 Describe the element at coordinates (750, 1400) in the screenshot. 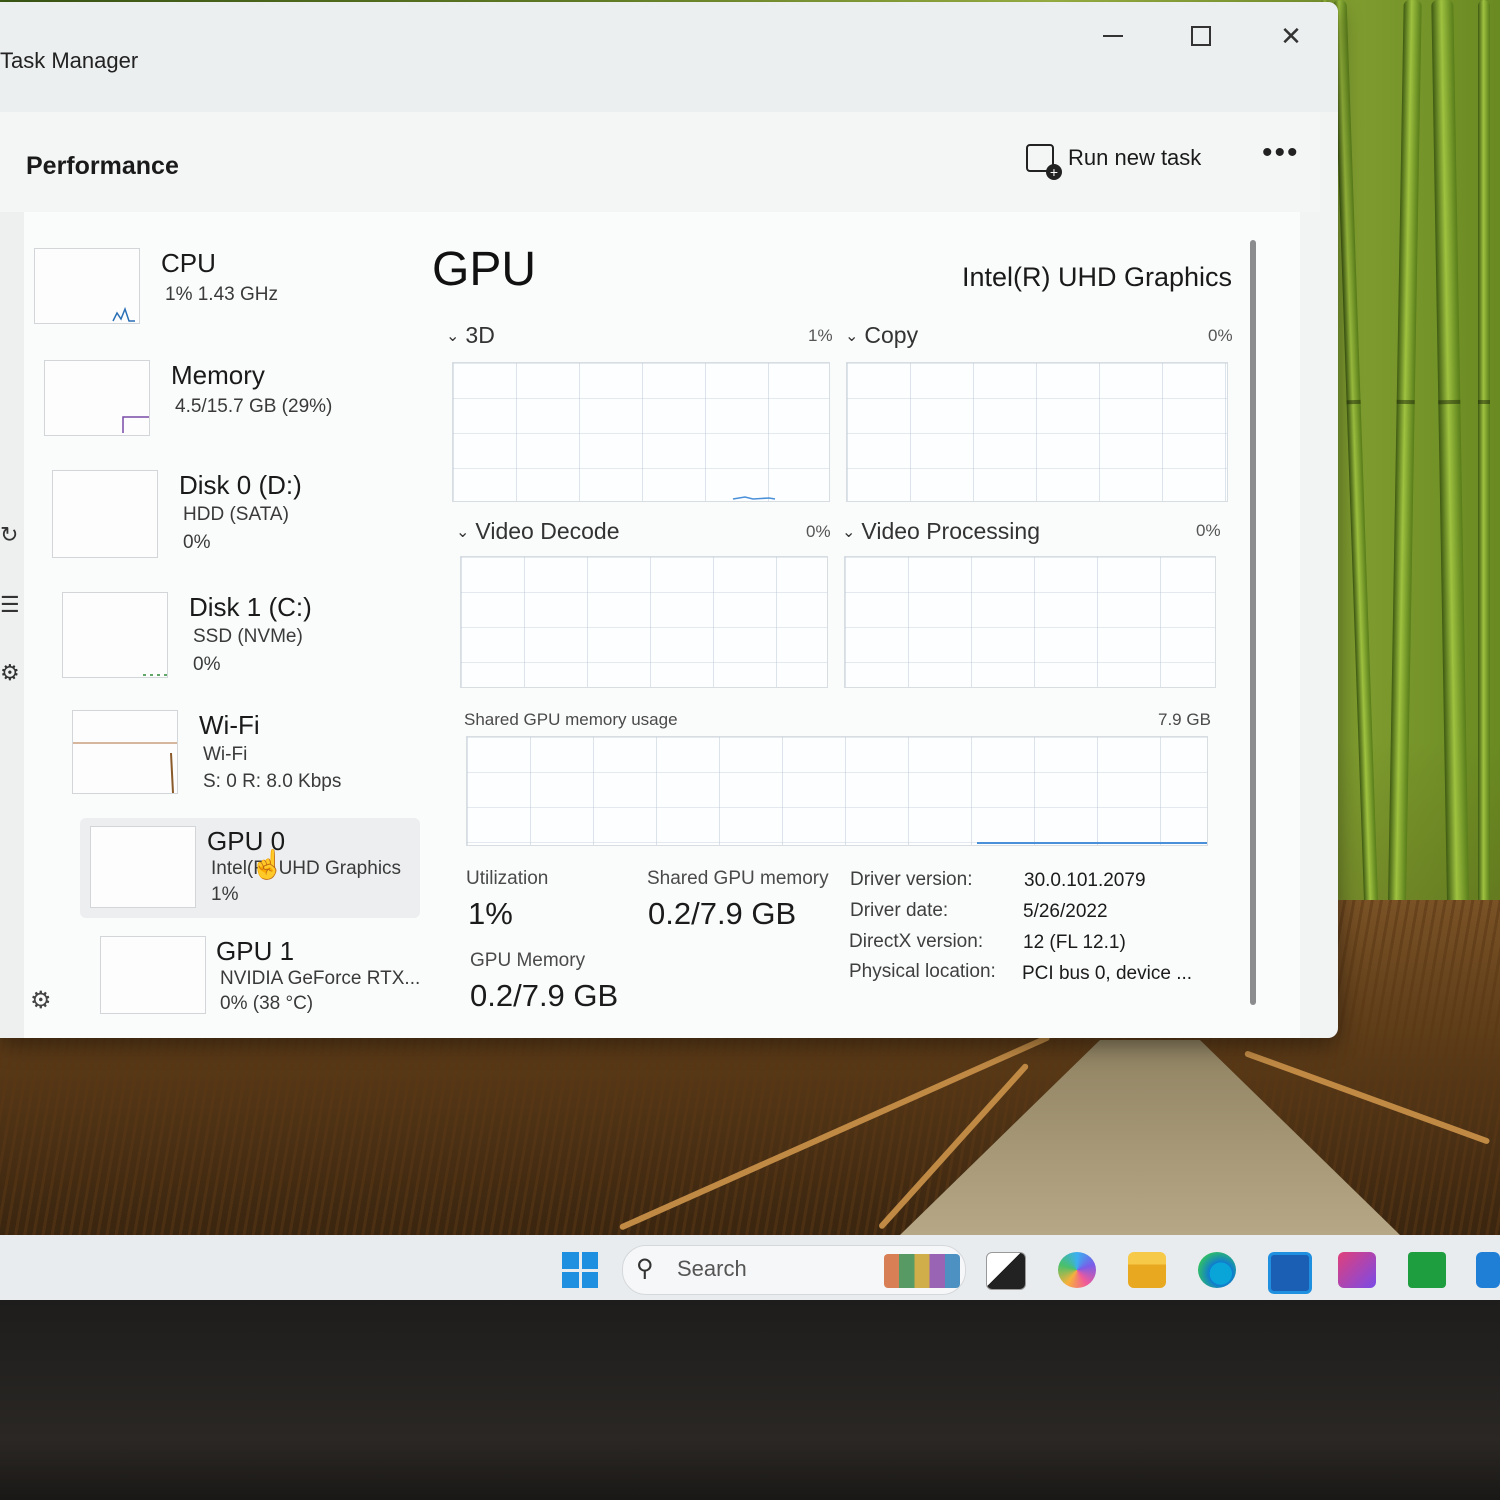

I see `monitor-bezel` at that location.